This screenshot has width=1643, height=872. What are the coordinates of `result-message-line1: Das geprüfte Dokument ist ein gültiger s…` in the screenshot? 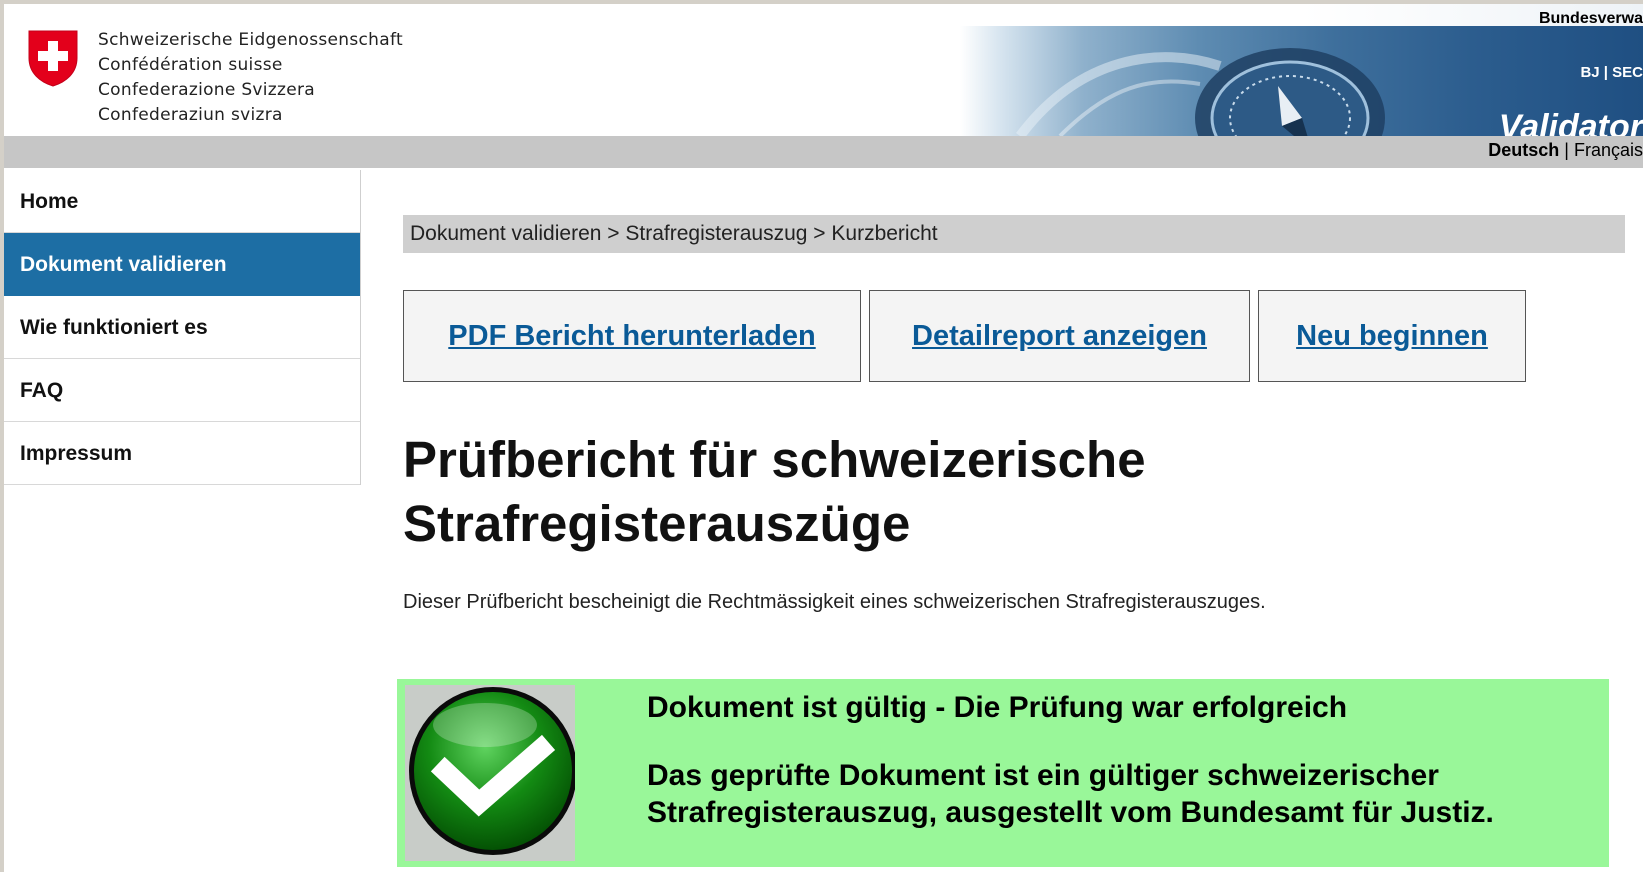 It's located at (1043, 775).